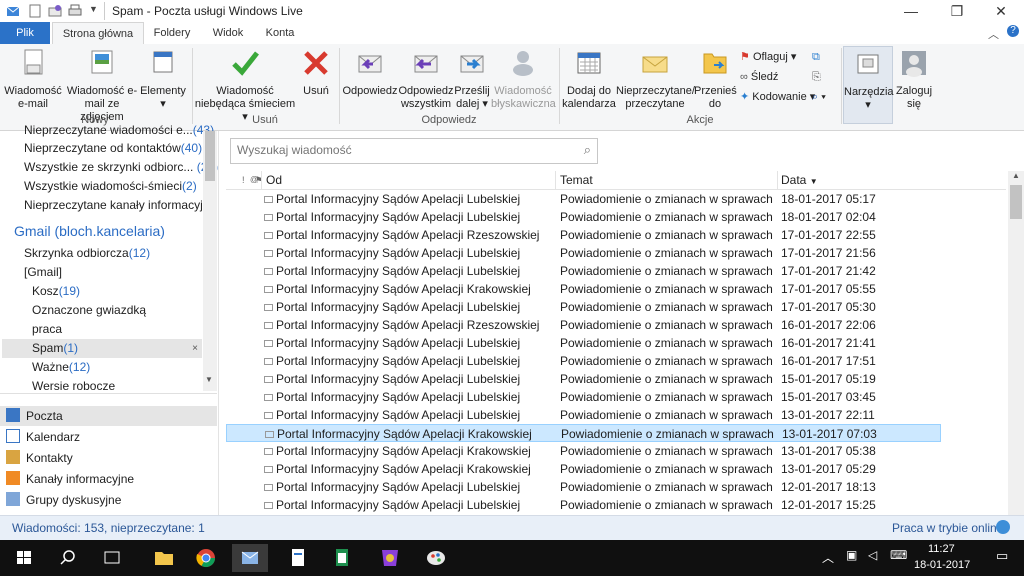 The height and width of the screenshot is (576, 1024). Describe the element at coordinates (125, 272) in the screenshot. I see `folder-gmail: [Gmail]` at that location.